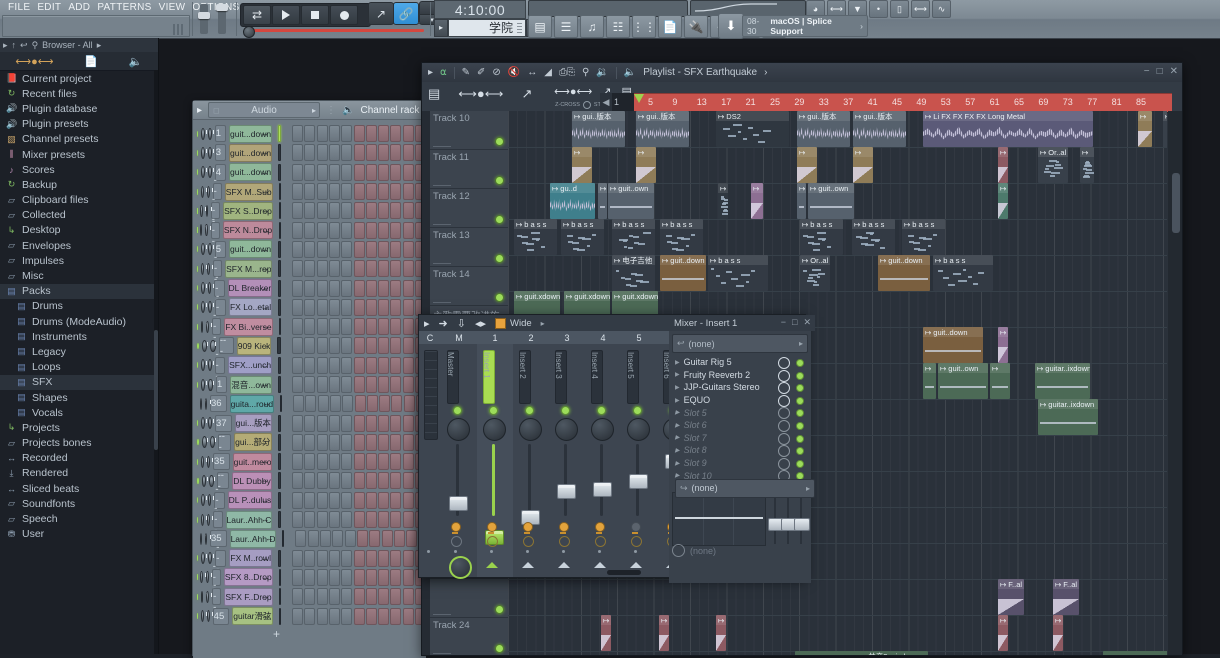  Describe the element at coordinates (740, 387) in the screenshot. I see `mixer-effect-slot: ▶JJP-Guitars Stereo` at that location.